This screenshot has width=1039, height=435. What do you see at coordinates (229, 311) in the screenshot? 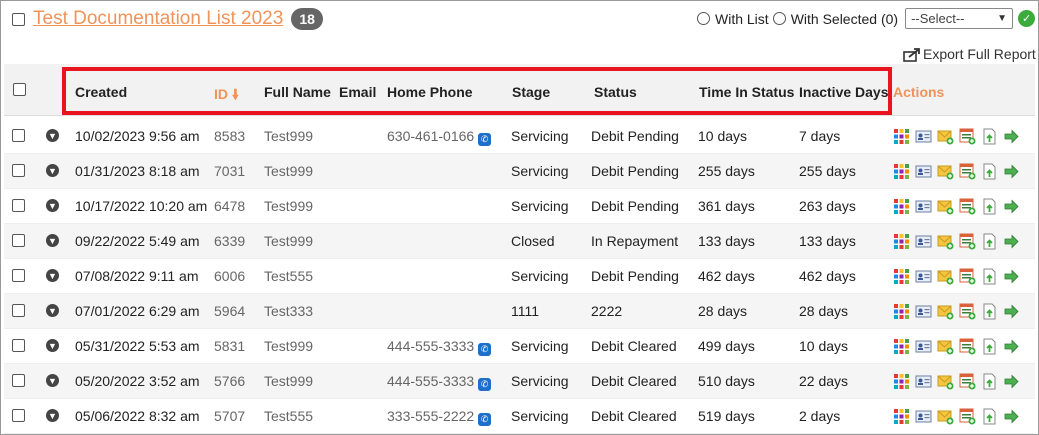
I see `cell-id: 5964` at bounding box center [229, 311].